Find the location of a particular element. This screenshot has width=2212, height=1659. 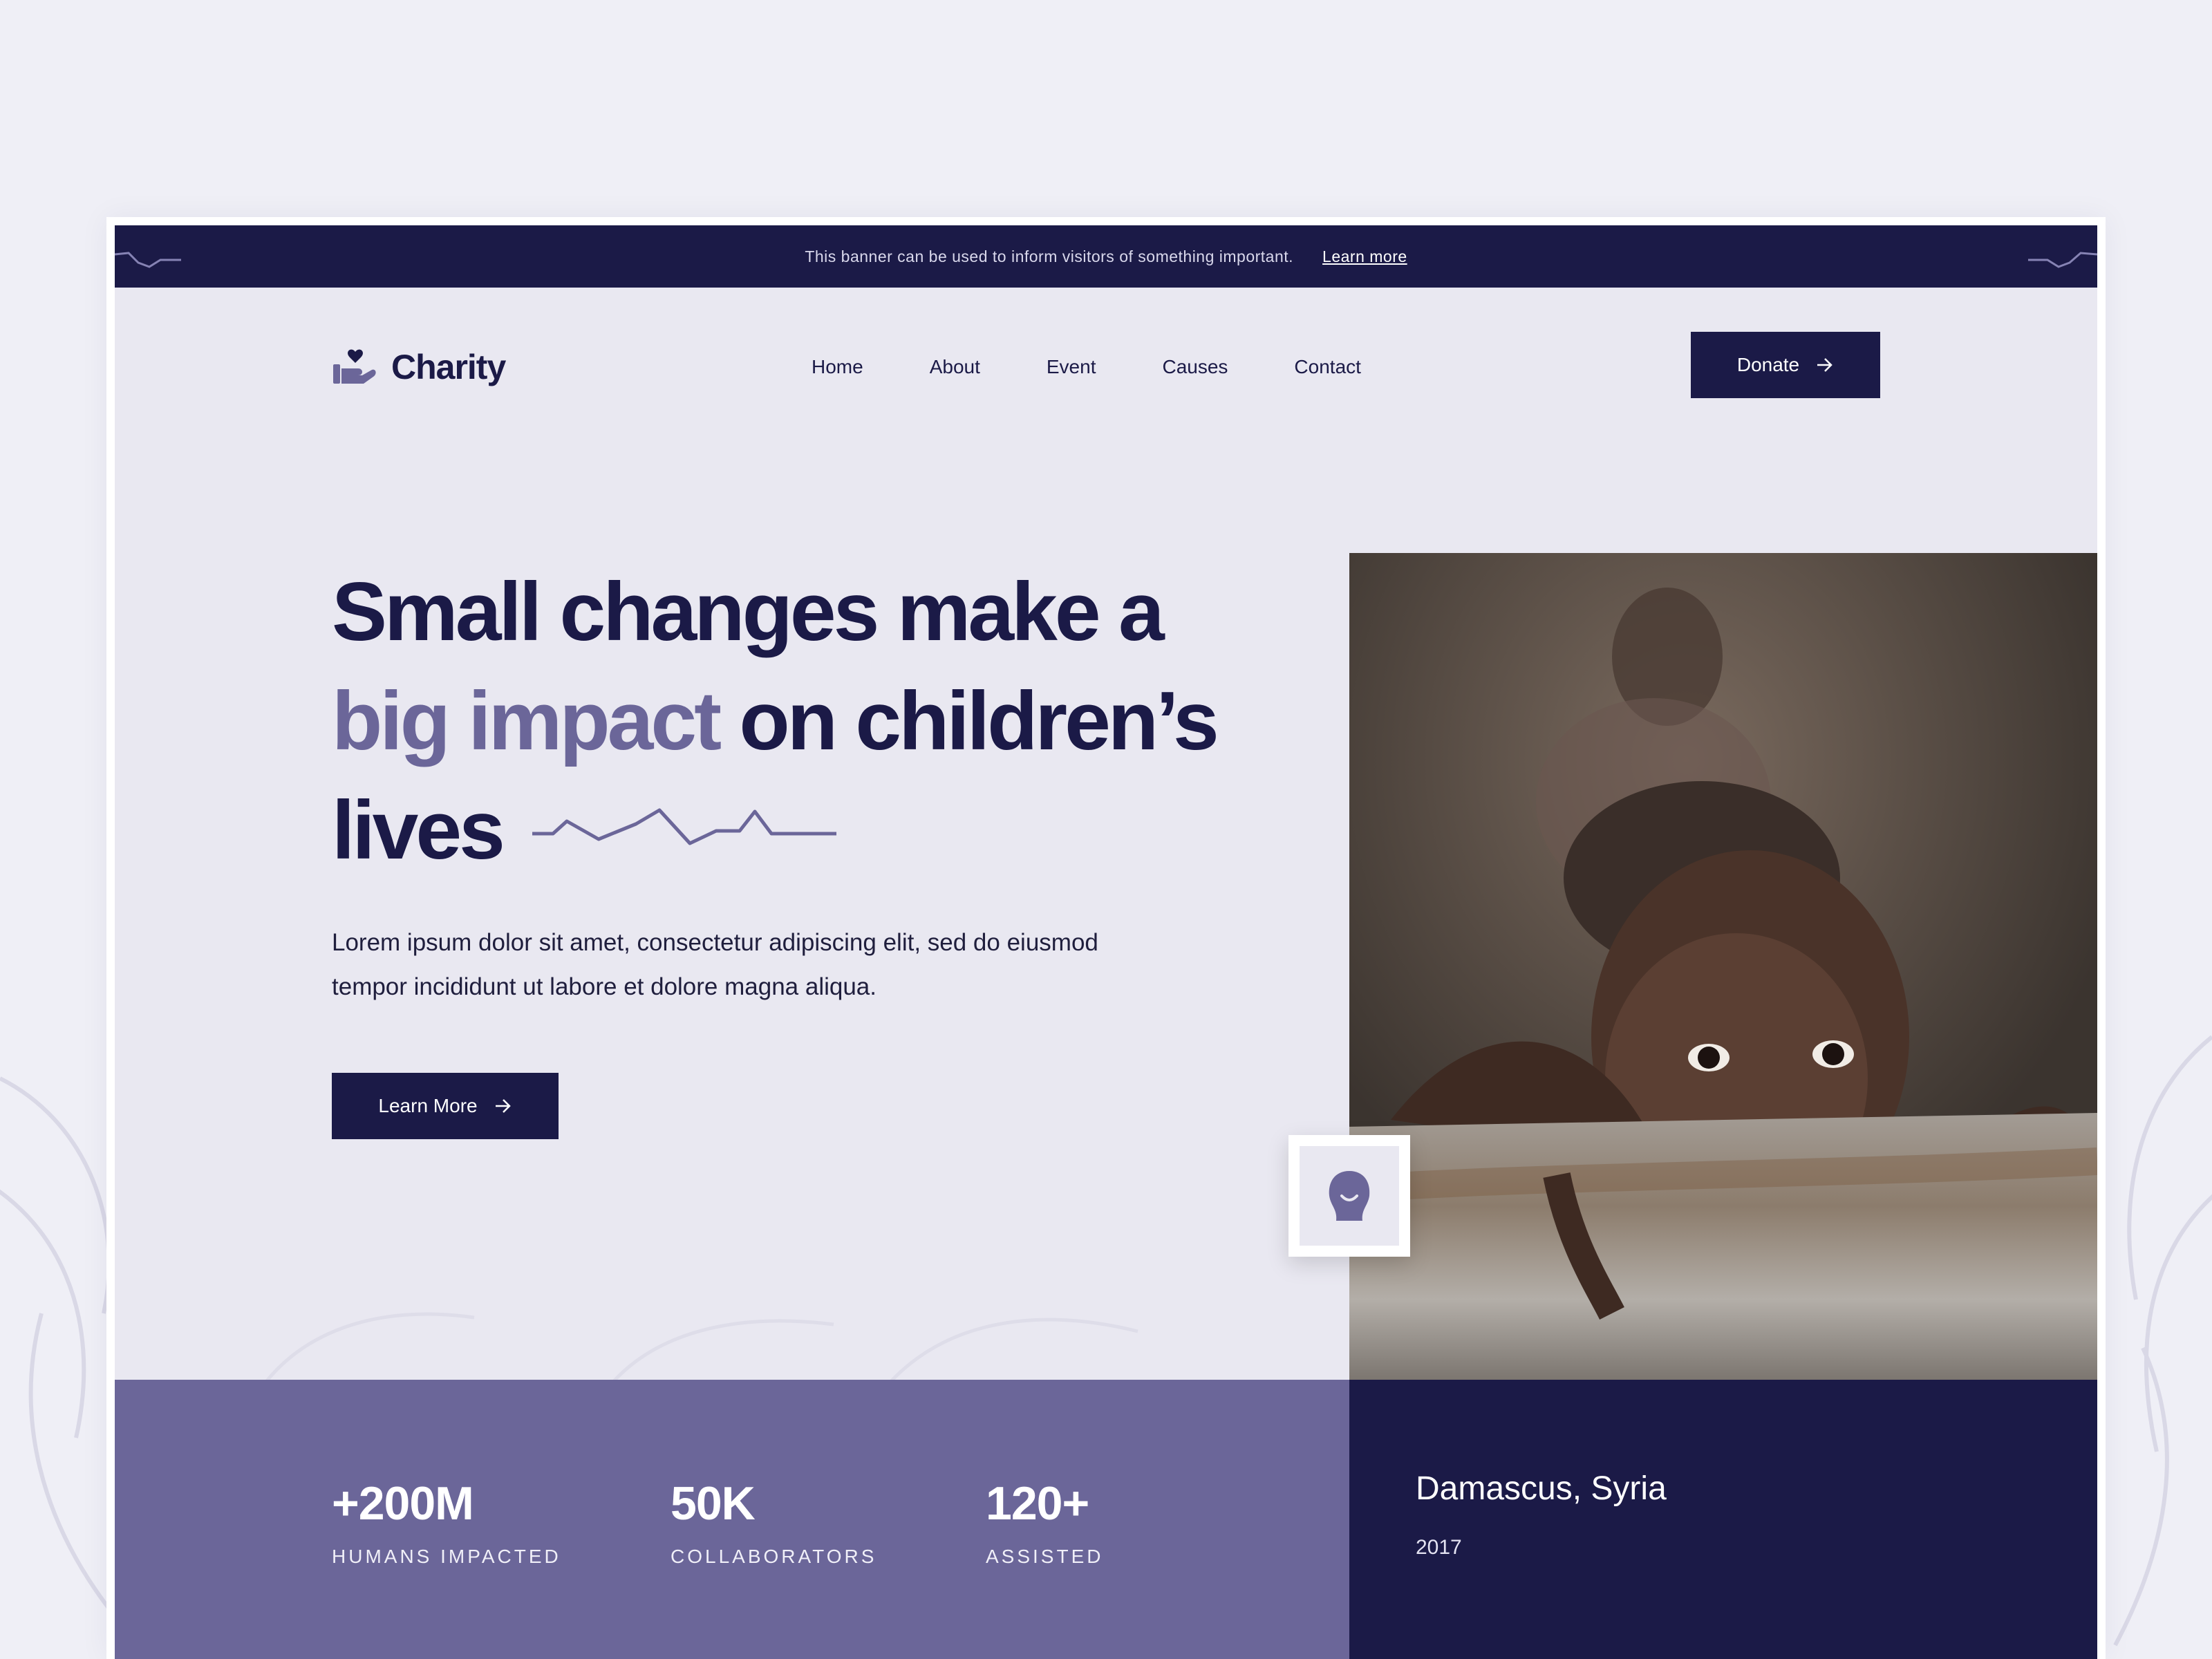

banner-learn-more-link: Learn more is located at coordinates (1364, 256).